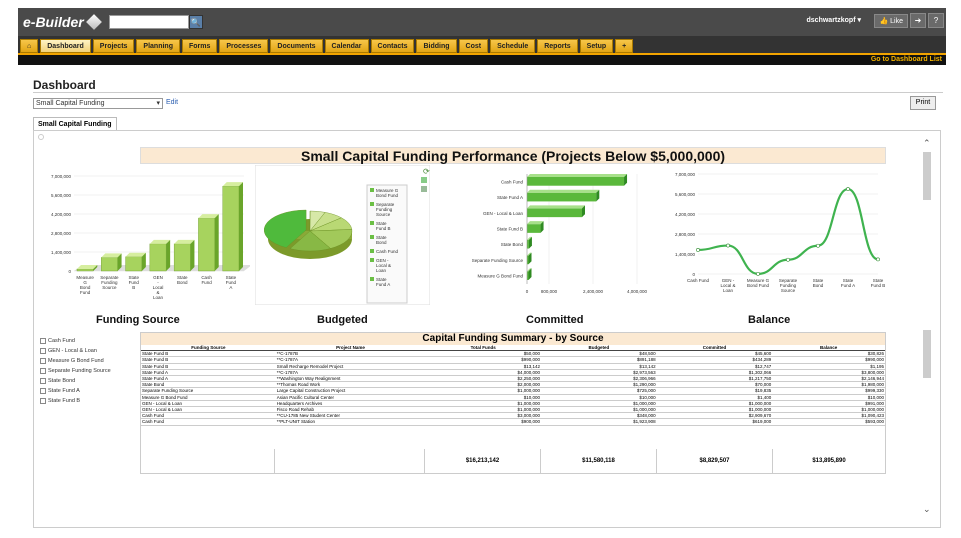 The height and width of the screenshot is (538, 961). What do you see at coordinates (557, 46) in the screenshot?
I see `tab-reports: Reports` at bounding box center [557, 46].